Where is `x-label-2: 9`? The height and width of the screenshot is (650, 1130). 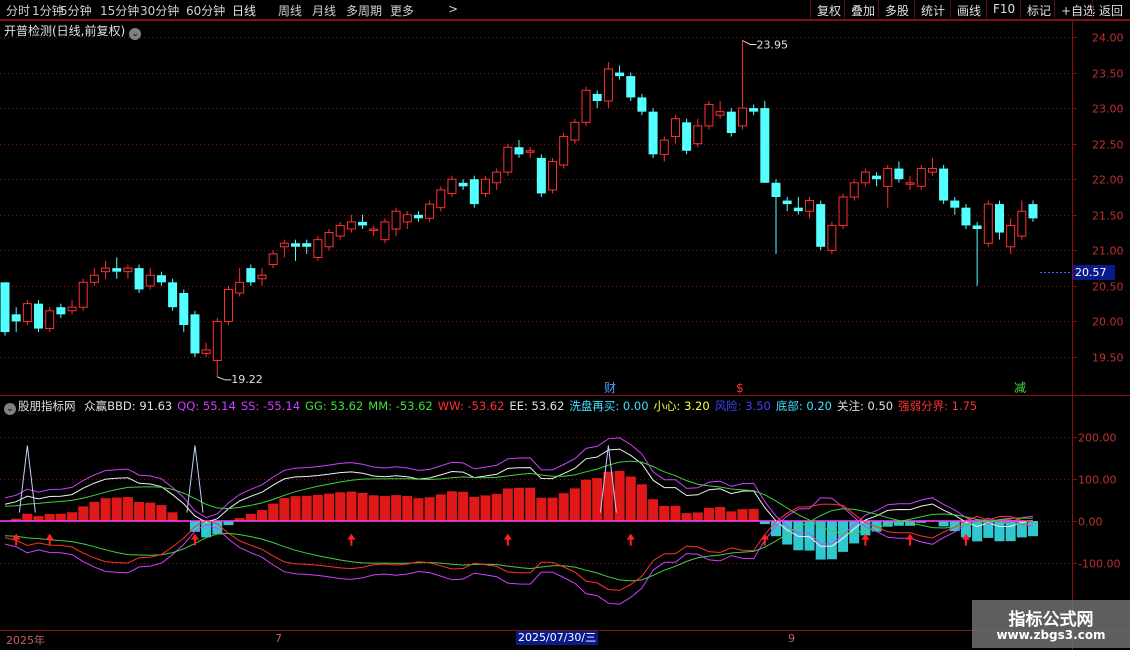
x-label-2: 9 is located at coordinates (791, 638).